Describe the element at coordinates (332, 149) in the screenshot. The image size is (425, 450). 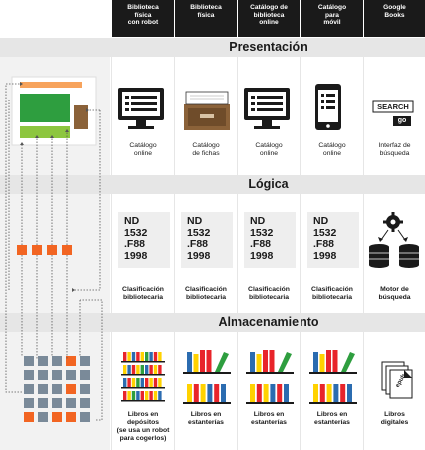
I see `label-mobile-presentation: Catálogo online` at that location.